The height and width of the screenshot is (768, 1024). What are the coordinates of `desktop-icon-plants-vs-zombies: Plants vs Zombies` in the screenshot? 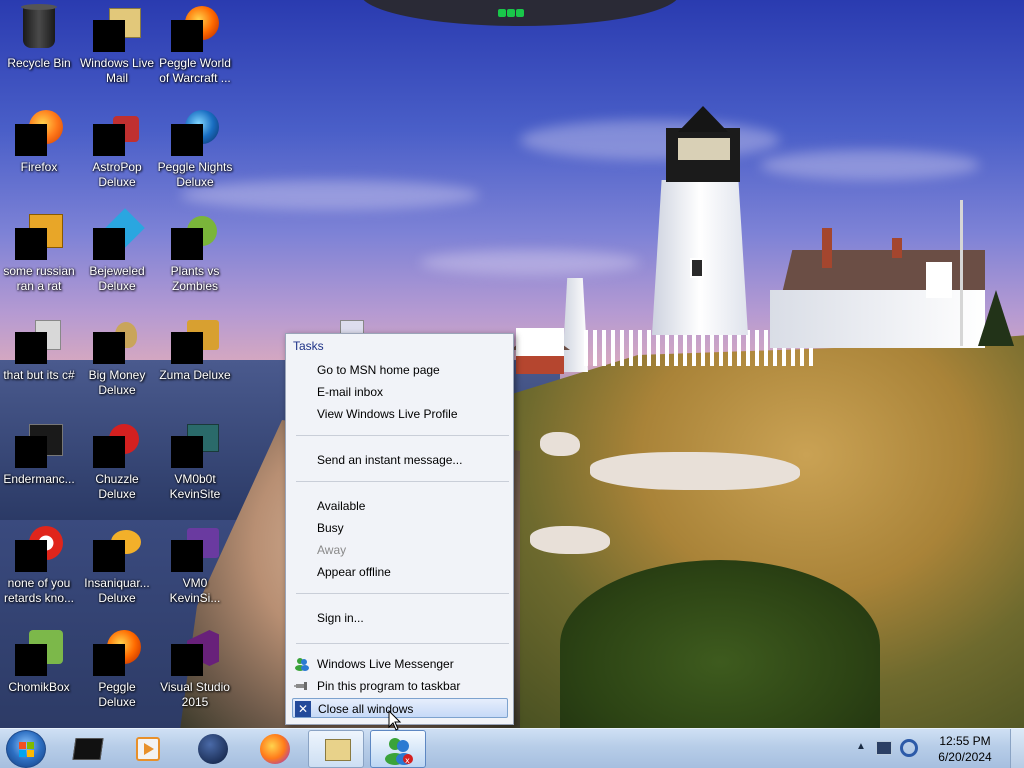 It's located at (195, 253).